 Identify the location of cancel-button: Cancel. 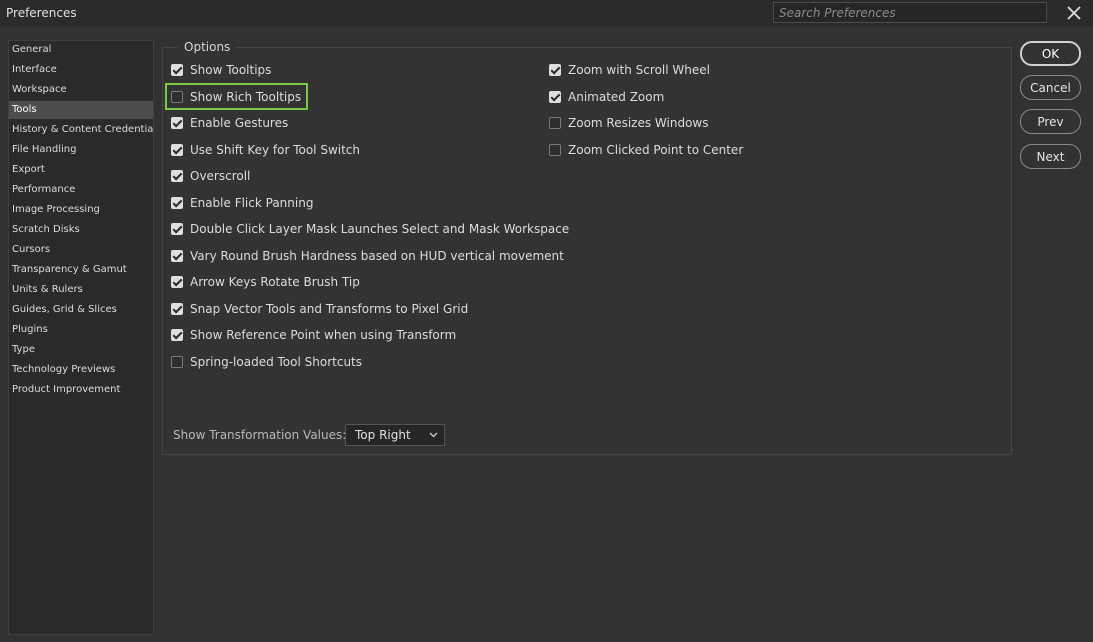
(1050, 87).